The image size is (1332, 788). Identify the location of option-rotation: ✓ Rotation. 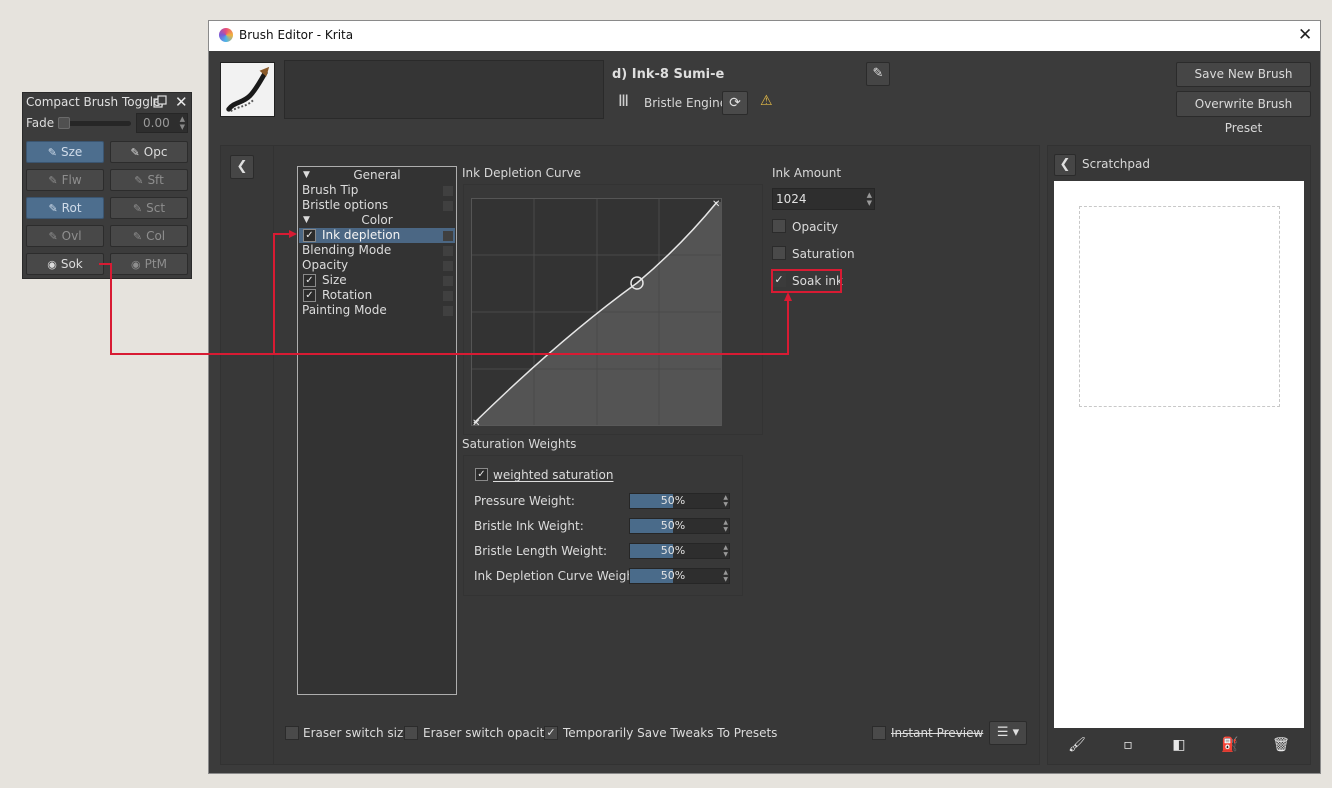
(377, 295).